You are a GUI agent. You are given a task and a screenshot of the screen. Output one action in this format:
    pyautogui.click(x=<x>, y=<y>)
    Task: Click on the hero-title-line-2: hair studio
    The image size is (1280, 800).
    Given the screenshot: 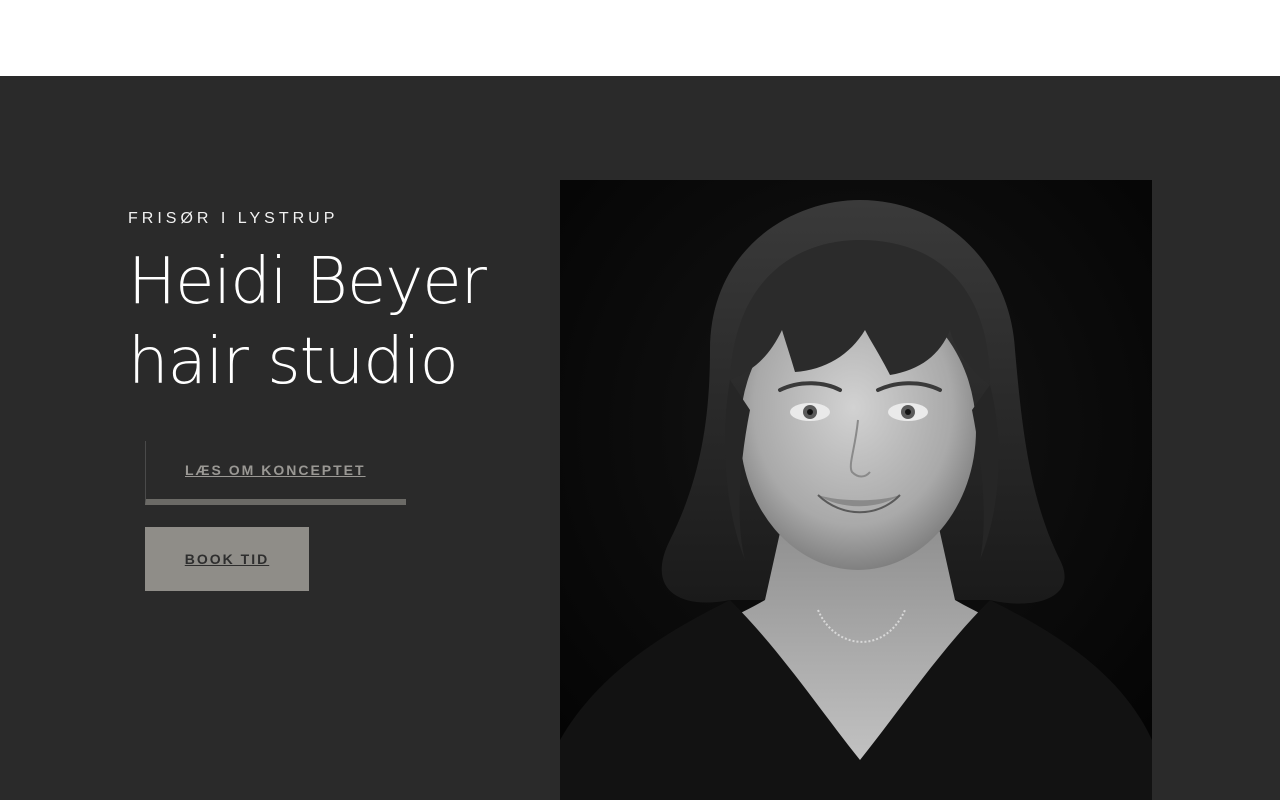 What is the action you would take?
    pyautogui.click(x=293, y=362)
    